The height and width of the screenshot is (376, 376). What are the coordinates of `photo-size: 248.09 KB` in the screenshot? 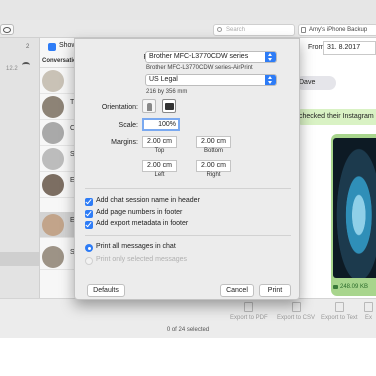 It's located at (354, 287).